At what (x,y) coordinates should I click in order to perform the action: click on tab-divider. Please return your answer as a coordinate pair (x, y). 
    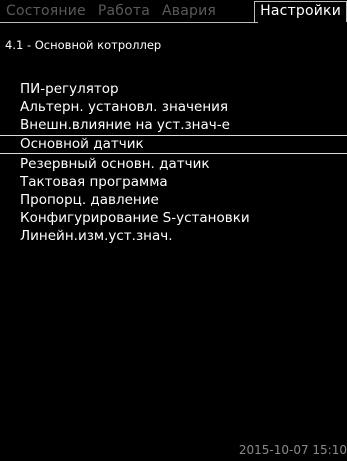
    Looking at the image, I should click on (129, 22).